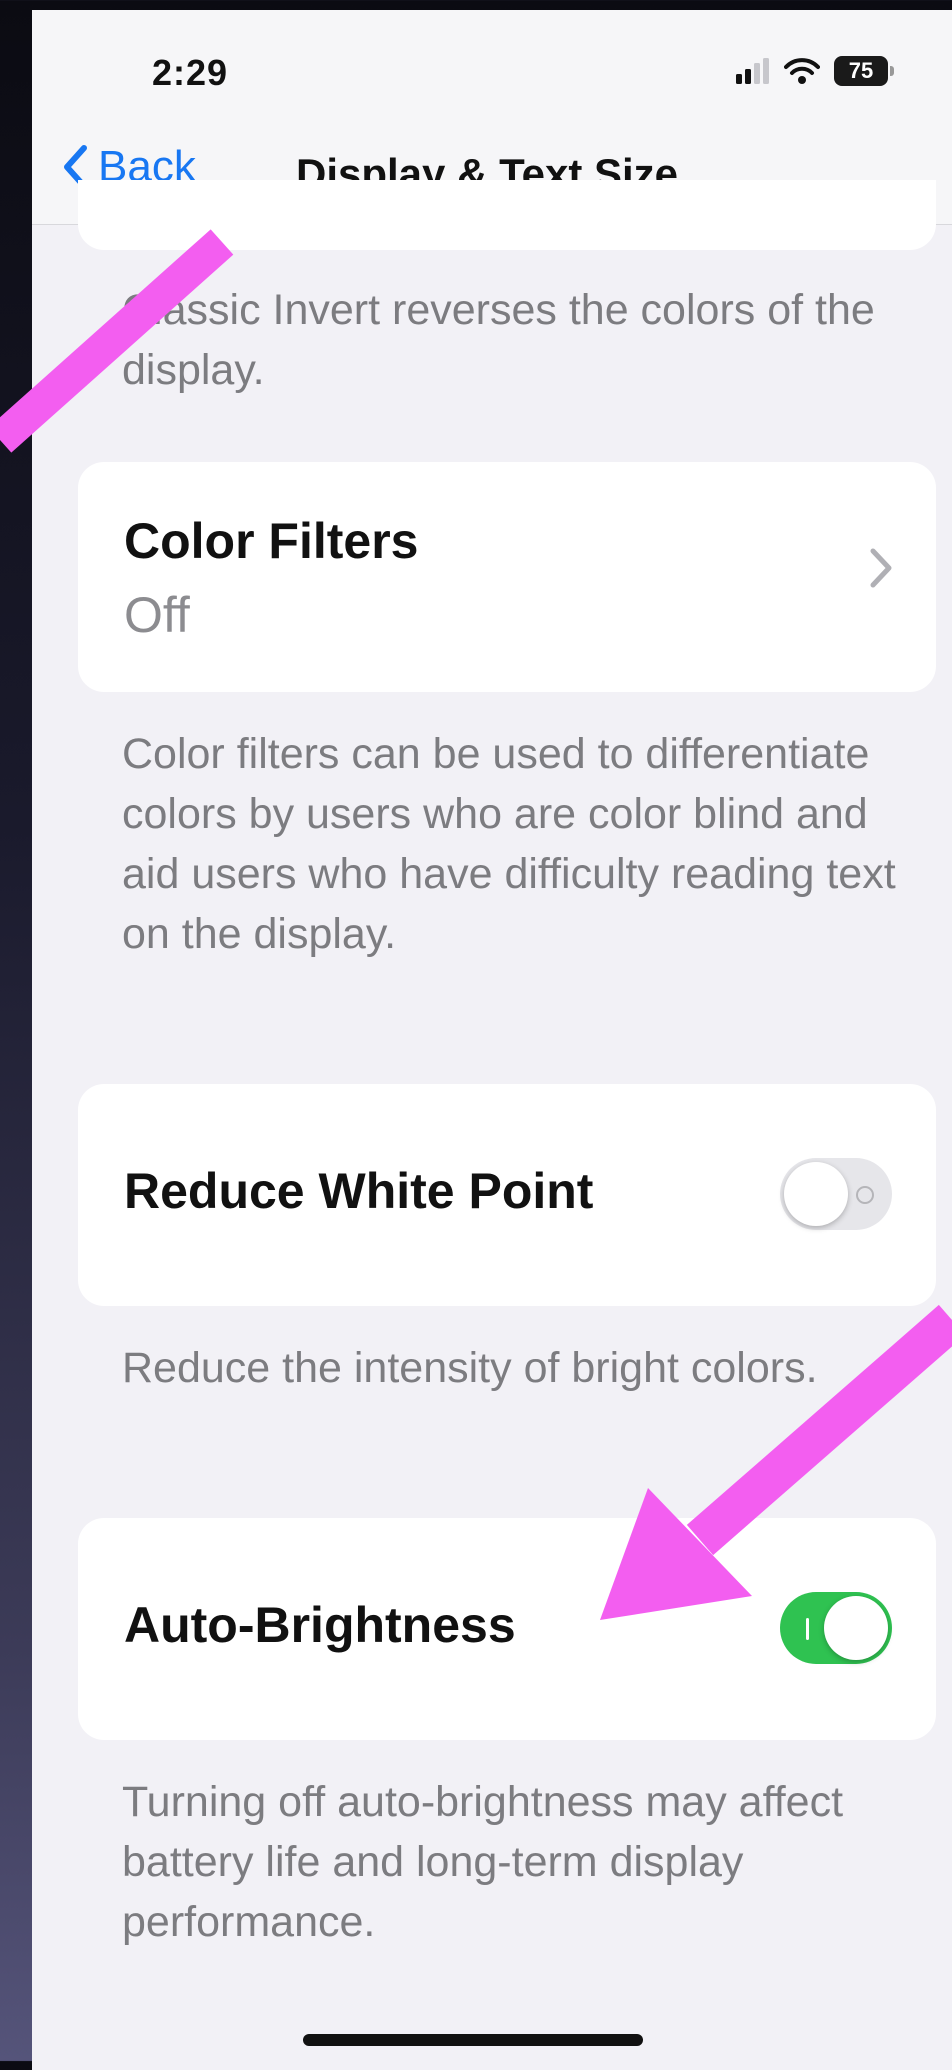  What do you see at coordinates (752, 71) in the screenshot?
I see `cellular-signal-icon` at bounding box center [752, 71].